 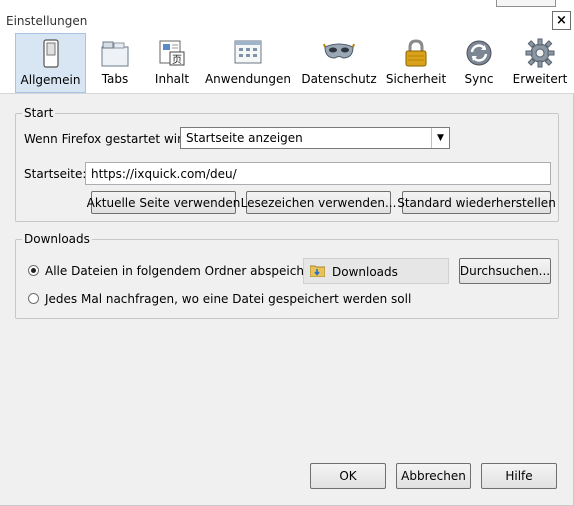 What do you see at coordinates (540, 79) in the screenshot?
I see `tab-label: Erweitert` at bounding box center [540, 79].